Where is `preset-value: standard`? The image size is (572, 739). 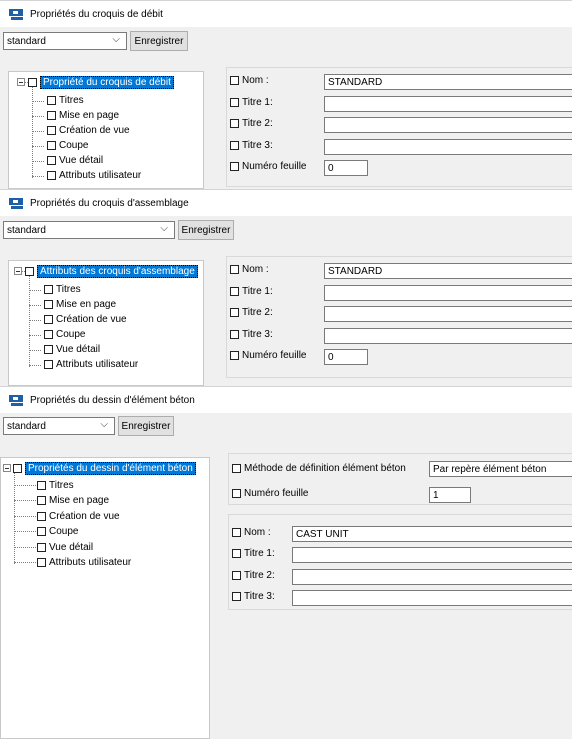
preset-value: standard is located at coordinates (26, 41).